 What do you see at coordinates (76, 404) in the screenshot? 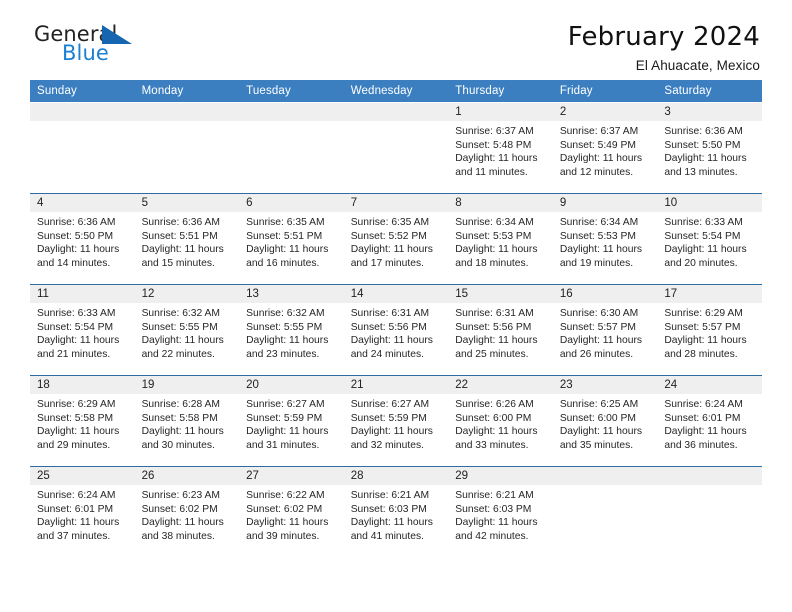
I see `sunrise-text: Sunrise: 6:29 AM` at bounding box center [76, 404].